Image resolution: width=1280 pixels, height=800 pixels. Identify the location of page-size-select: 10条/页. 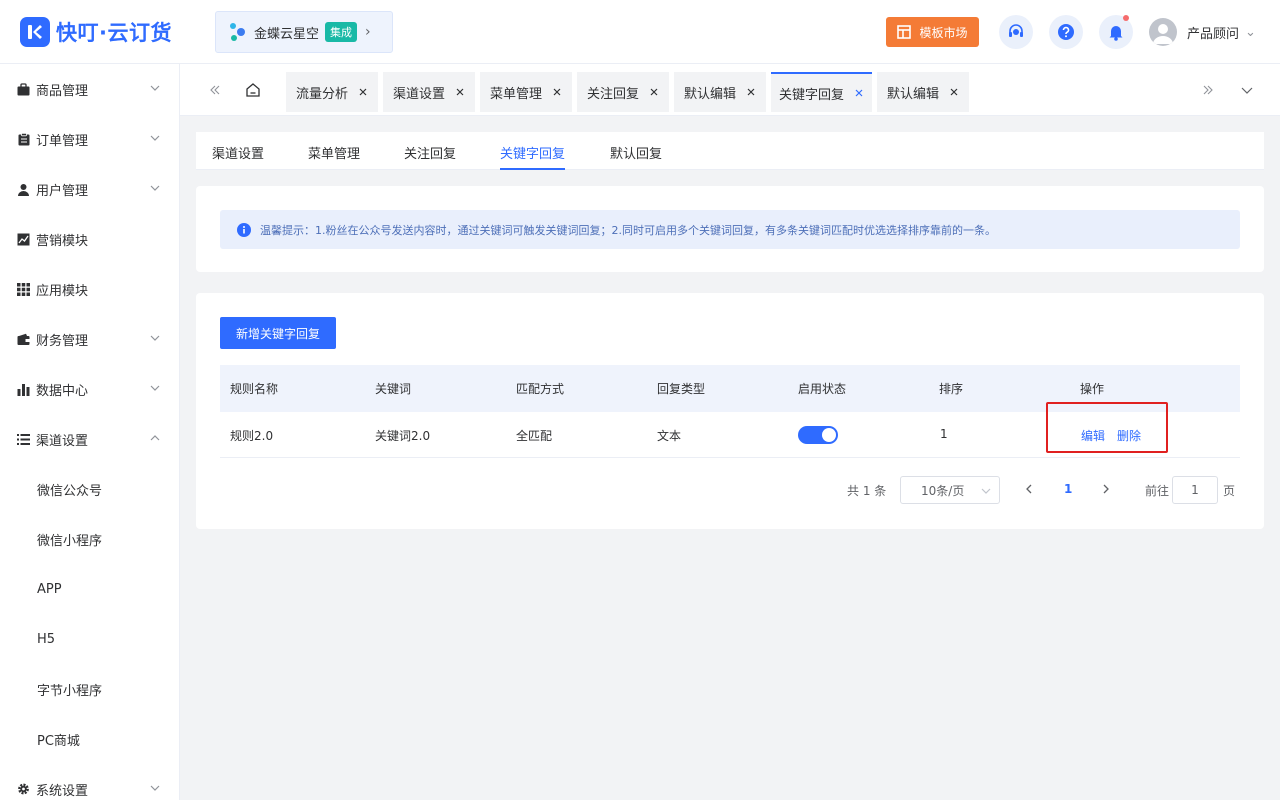
(950, 490).